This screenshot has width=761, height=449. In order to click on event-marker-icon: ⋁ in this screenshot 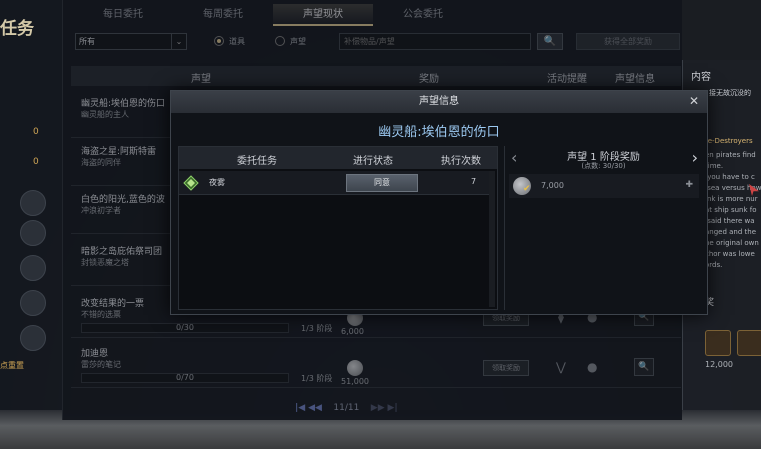, I will do `click(561, 367)`.